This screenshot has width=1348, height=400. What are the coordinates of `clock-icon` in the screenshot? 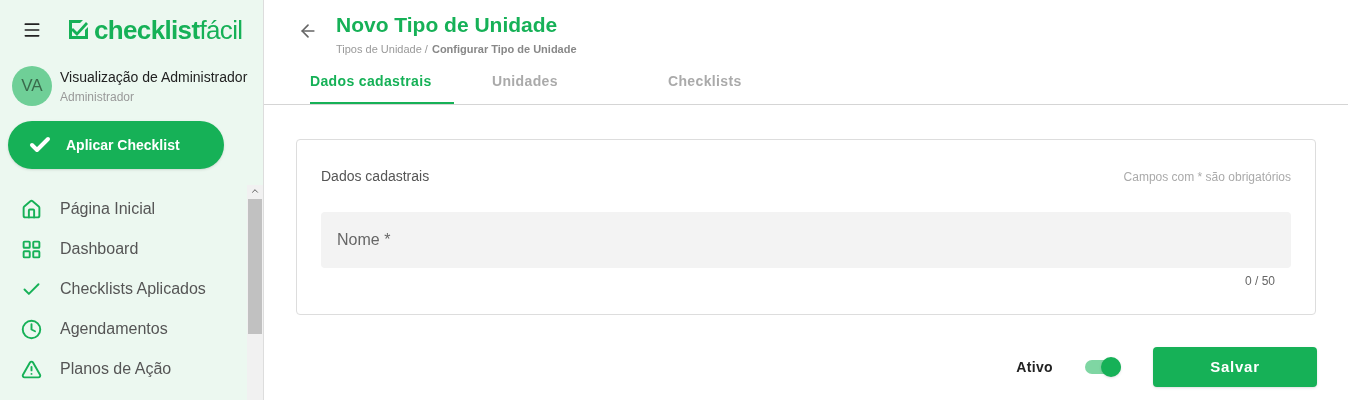 It's located at (31, 329).